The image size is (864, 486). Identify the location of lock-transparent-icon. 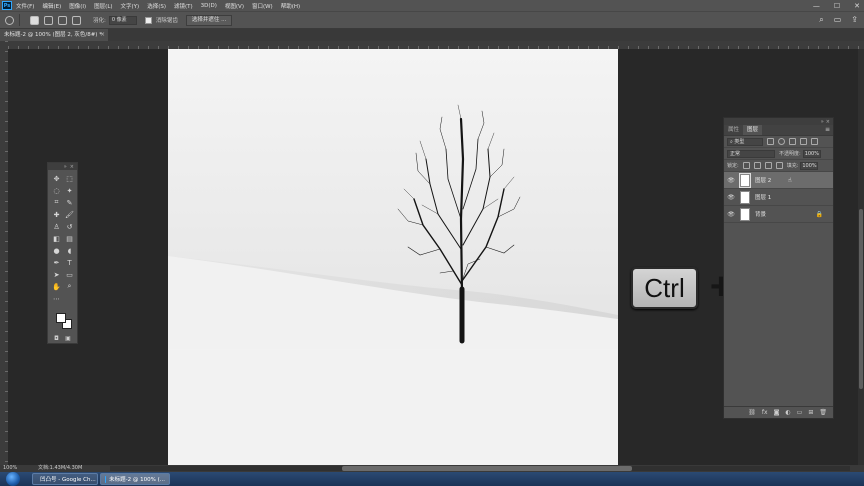
(746, 165).